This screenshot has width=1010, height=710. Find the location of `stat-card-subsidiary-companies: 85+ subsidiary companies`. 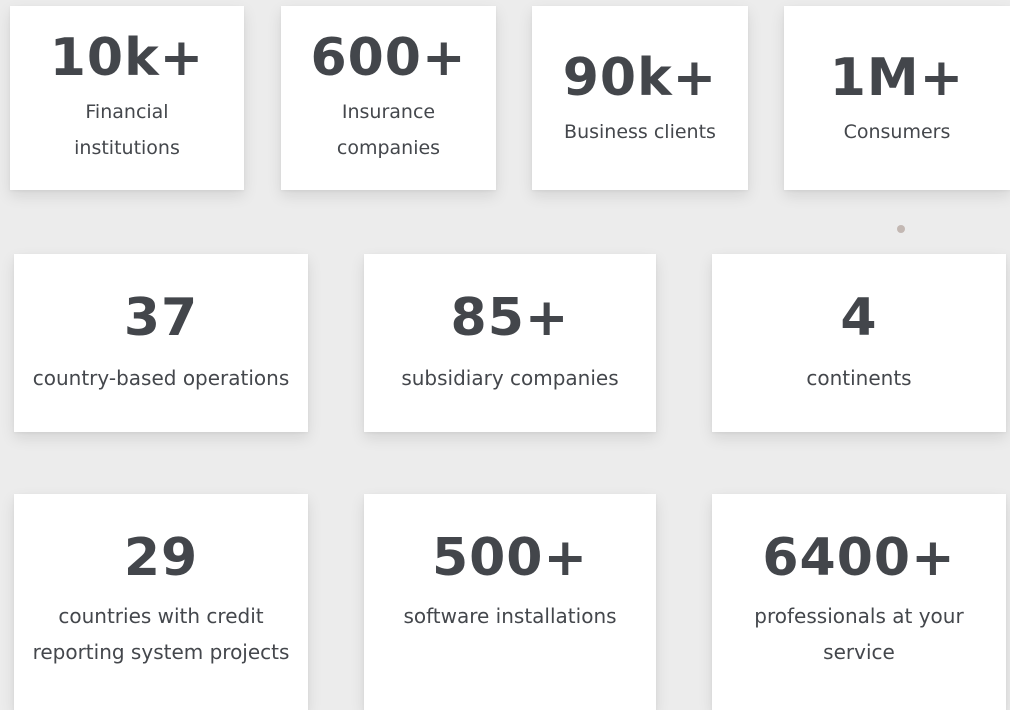

stat-card-subsidiary-companies: 85+ subsidiary companies is located at coordinates (510, 343).